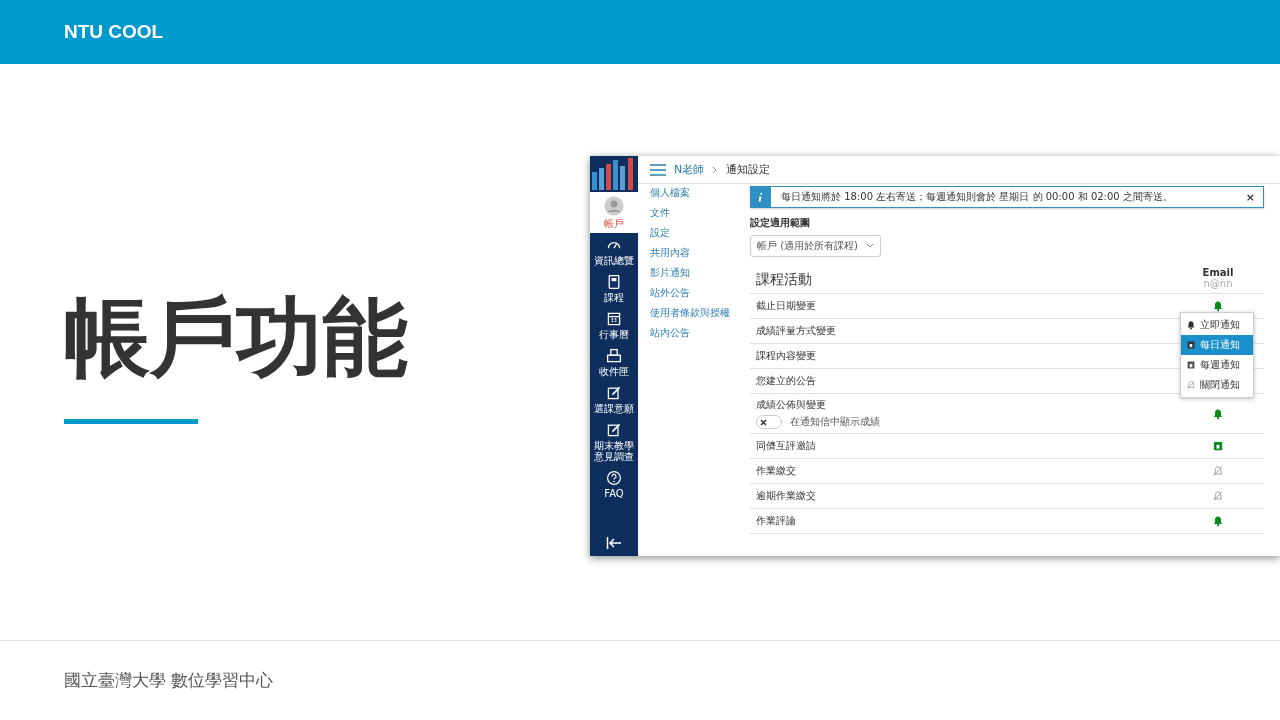 This screenshot has width=1280, height=720. Describe the element at coordinates (780, 223) in the screenshot. I see `field-label: 設定適用範圍` at that location.